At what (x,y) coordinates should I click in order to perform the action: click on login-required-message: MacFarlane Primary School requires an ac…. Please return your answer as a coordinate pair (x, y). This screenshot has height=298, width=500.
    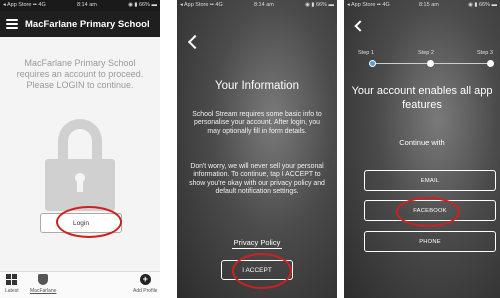
    Looking at the image, I should click on (80, 74).